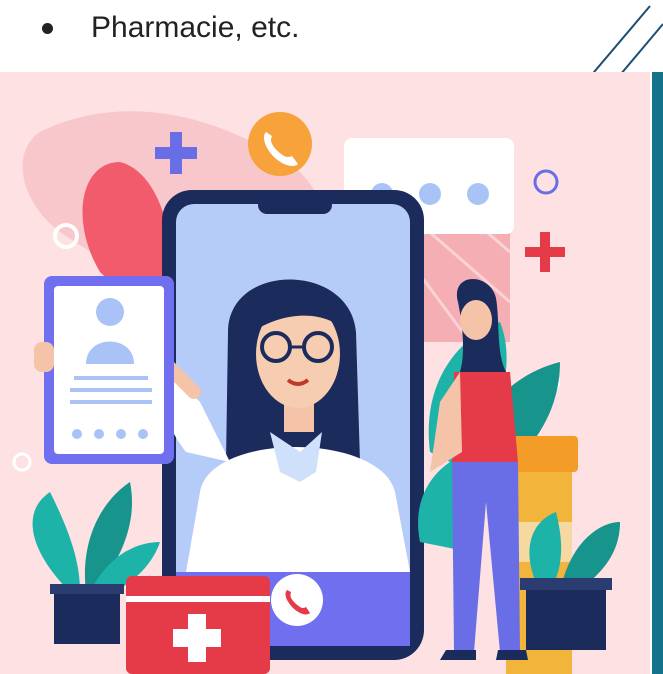 The height and width of the screenshot is (674, 663). Describe the element at coordinates (195, 27) in the screenshot. I see `bullet-text: Pharmacie, etc.` at that location.